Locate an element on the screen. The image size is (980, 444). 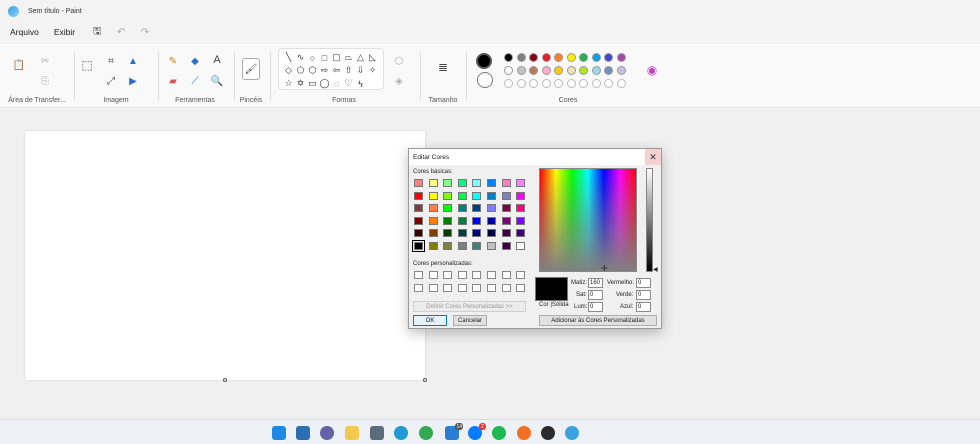
edit-colors-icon: ◉ is located at coordinates (652, 70).